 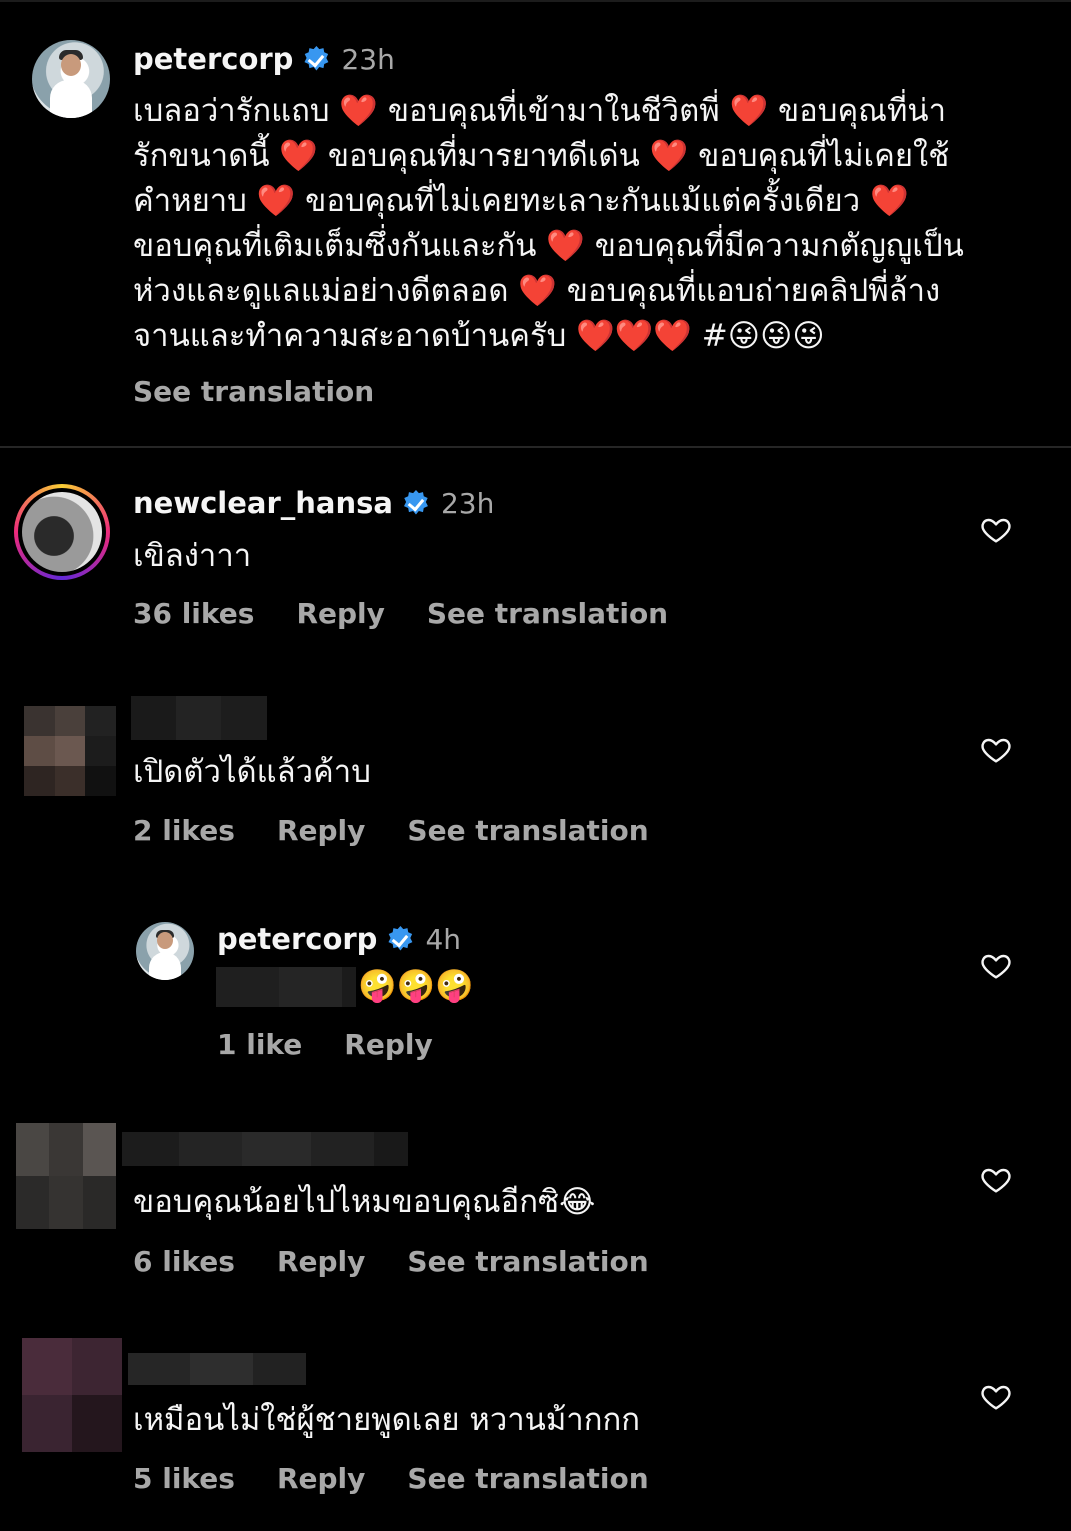 What do you see at coordinates (391, 1478) in the screenshot?
I see `comment-actions: 5 likes Reply See translation` at bounding box center [391, 1478].